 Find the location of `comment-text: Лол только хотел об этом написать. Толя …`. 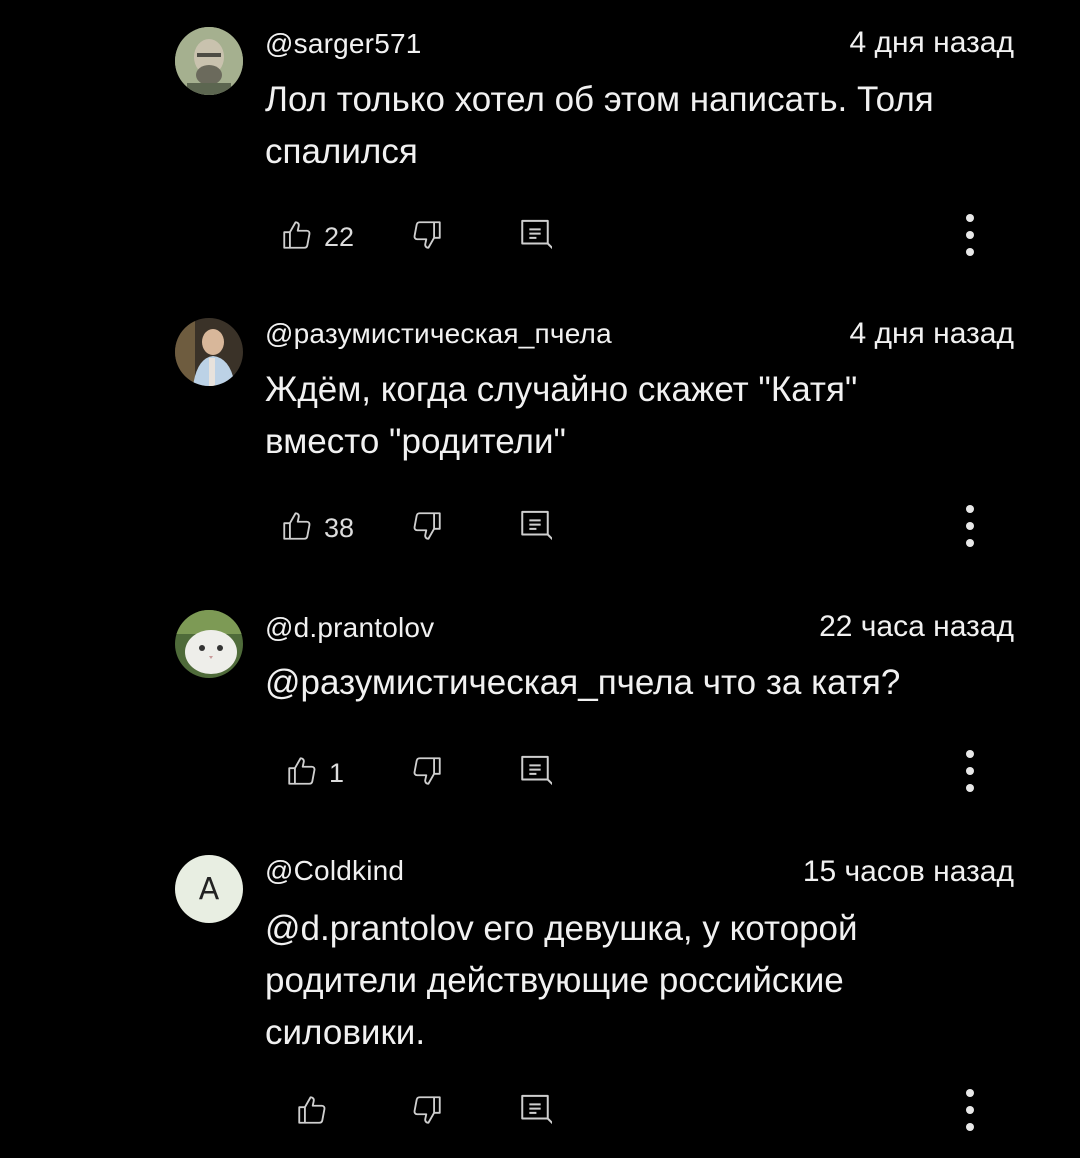

comment-text: Лол только хотел об этом написать. Толя … is located at coordinates (599, 125).